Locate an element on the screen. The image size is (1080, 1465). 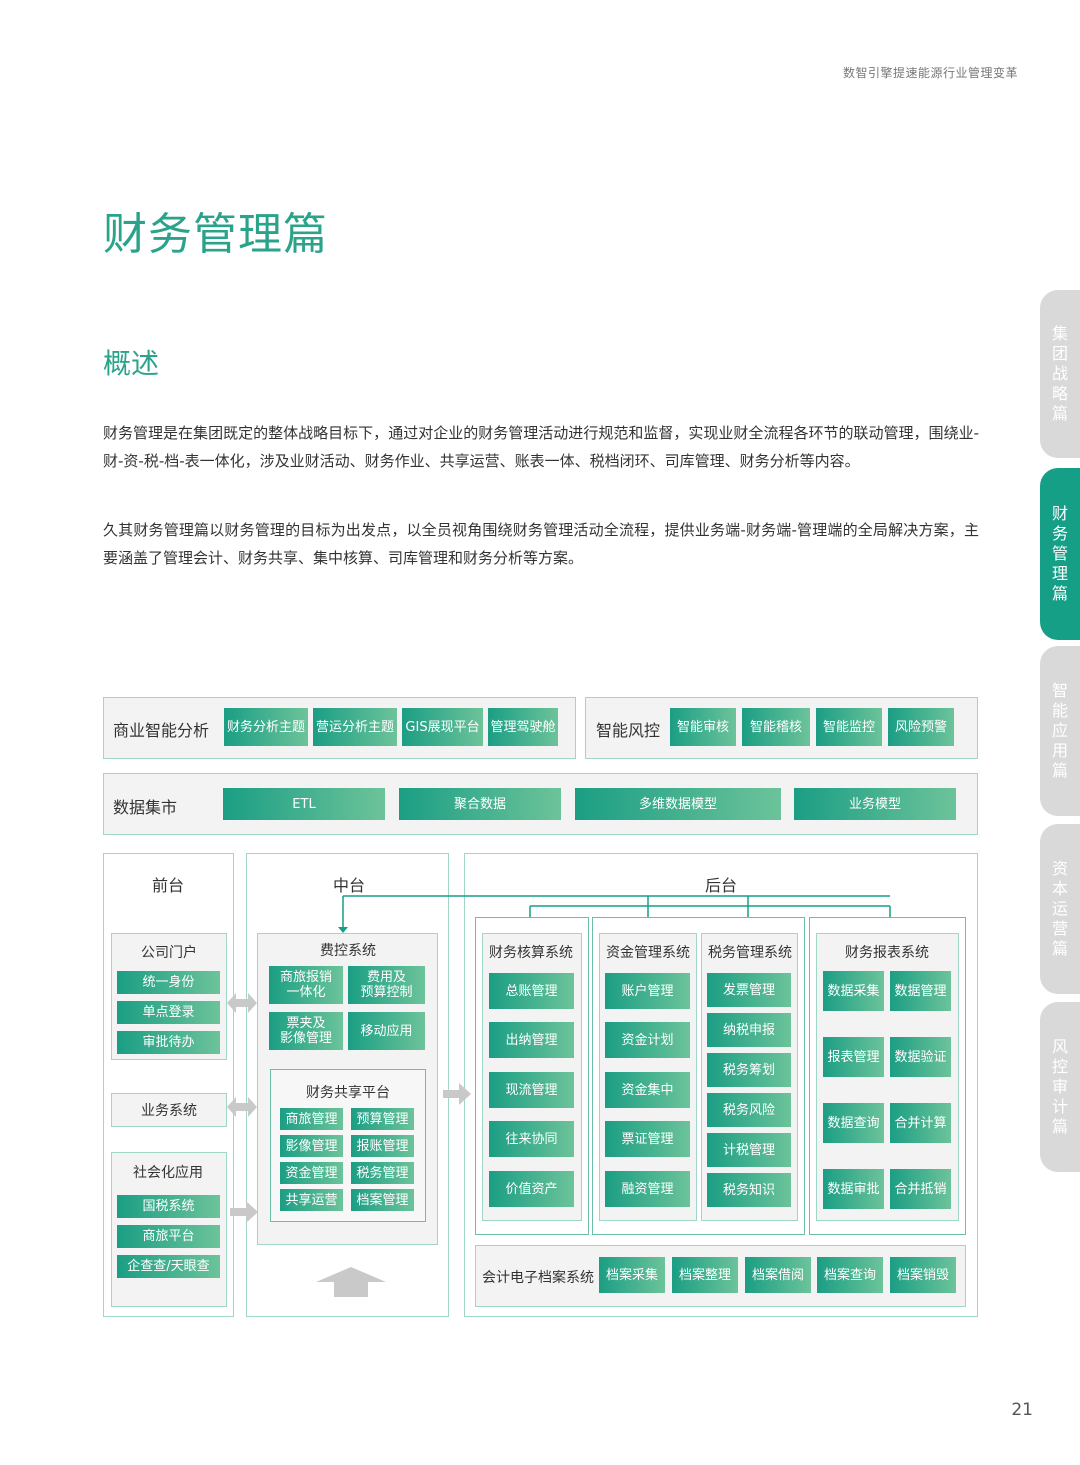
archive-item: 档案借阅 is located at coordinates (778, 1275).